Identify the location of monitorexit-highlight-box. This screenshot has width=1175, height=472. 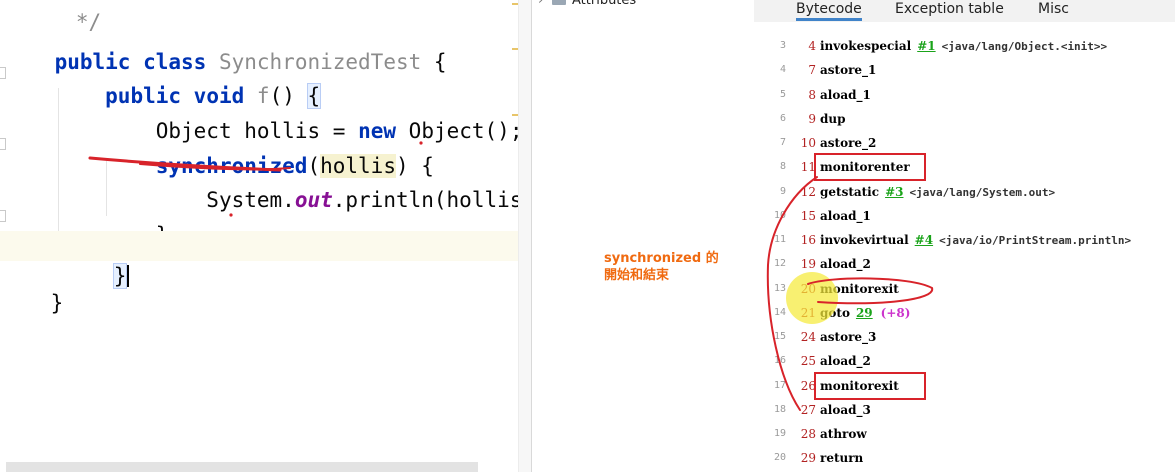
(870, 386).